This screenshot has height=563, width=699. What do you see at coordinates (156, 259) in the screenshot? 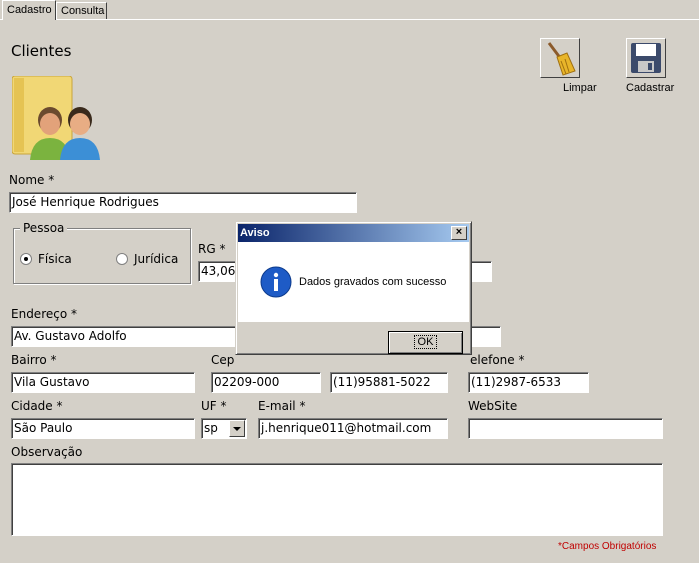
I see `juridica-label: Jurídica` at bounding box center [156, 259].